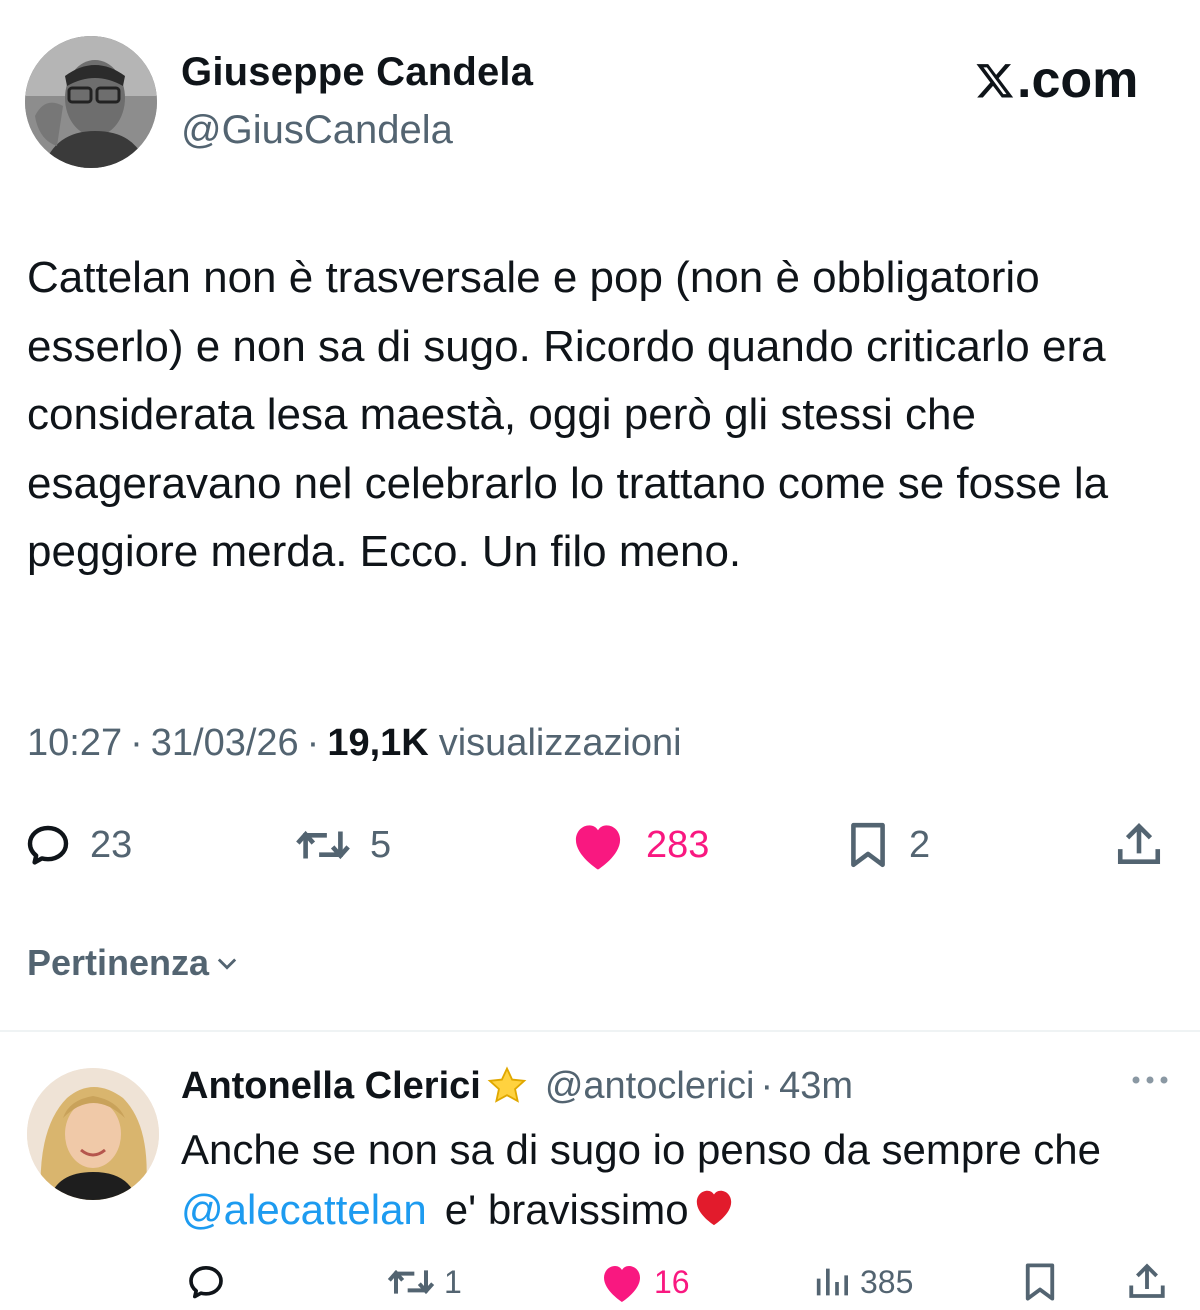 The image size is (1200, 1310). Describe the element at coordinates (650, 1086) in the screenshot. I see `reply-author-handle: @antoclerici` at that location.